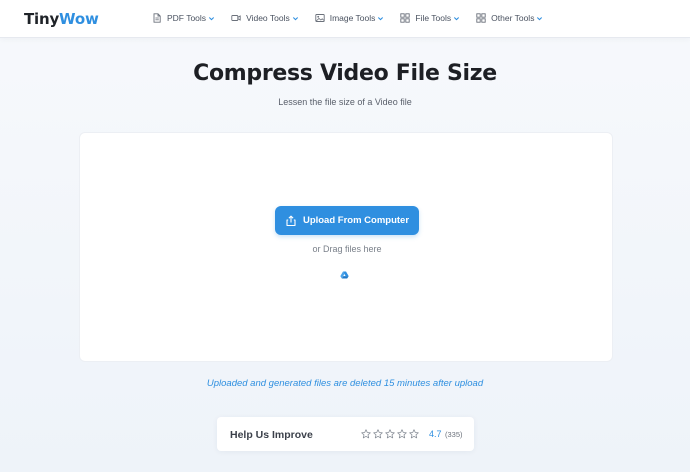 This screenshot has height=472, width=690. Describe the element at coordinates (345, 102) in the screenshot. I see `page-subtitle: Lessen the file size of a Video file` at that location.